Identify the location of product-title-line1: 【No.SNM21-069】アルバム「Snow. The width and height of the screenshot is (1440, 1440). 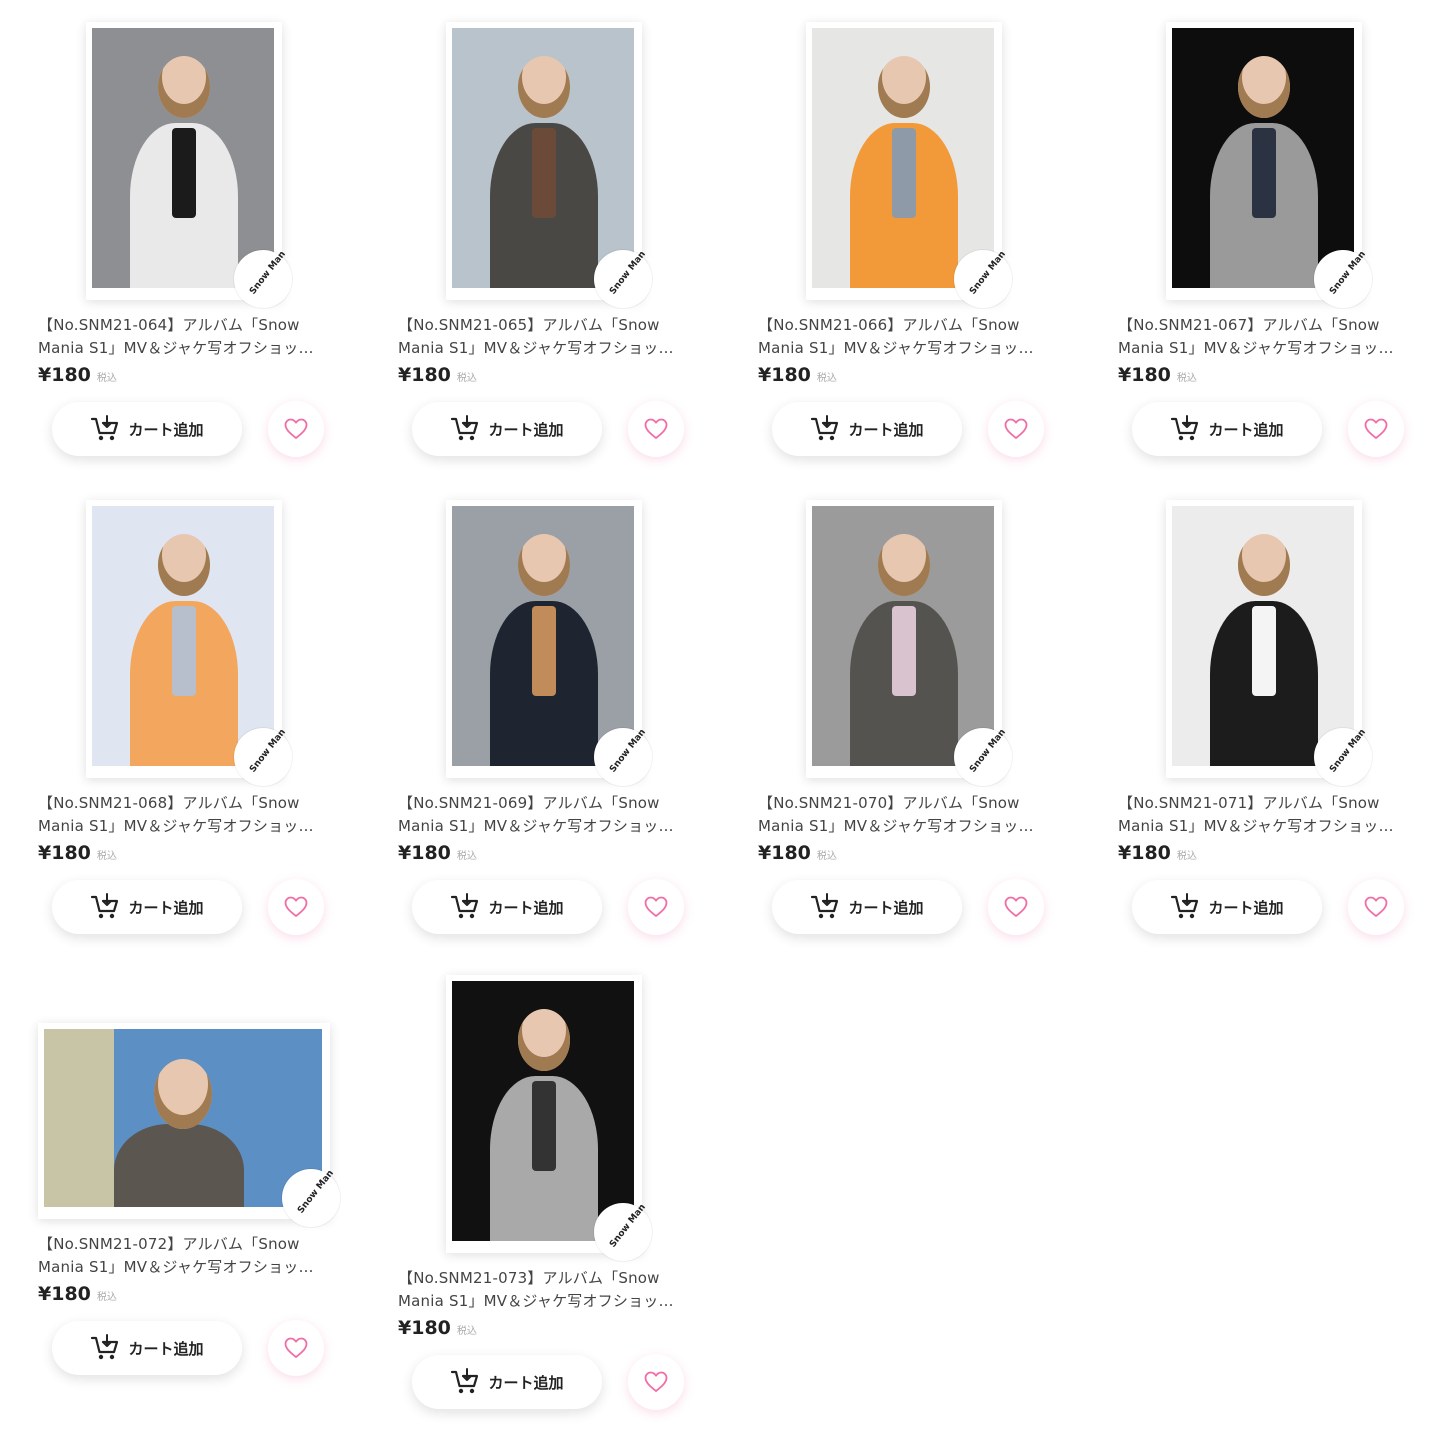
(548, 803).